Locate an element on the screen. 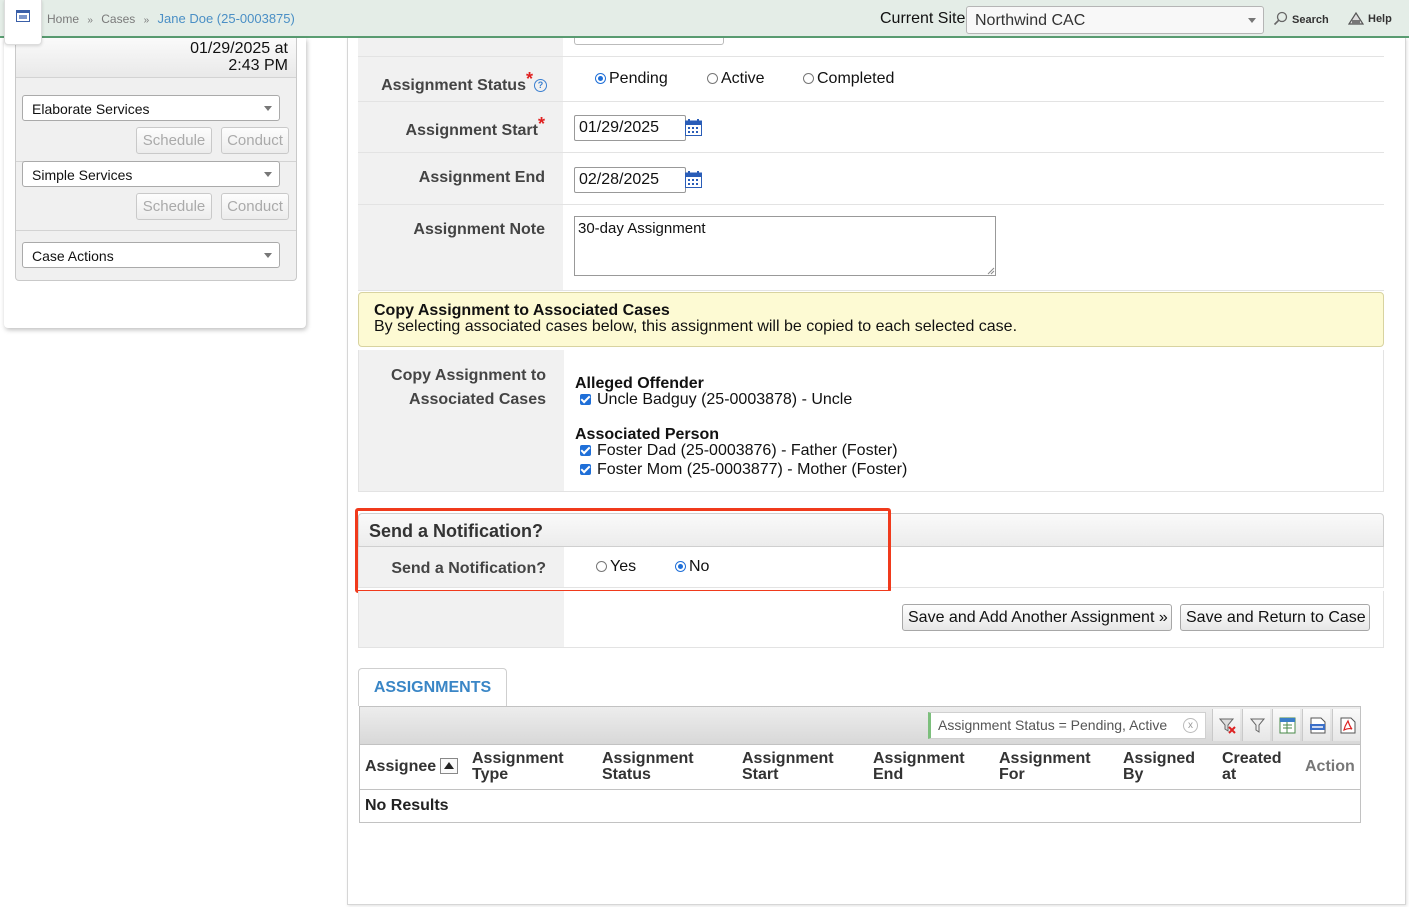 The image size is (1409, 907). notification-option-yes: Yes is located at coordinates (616, 567).